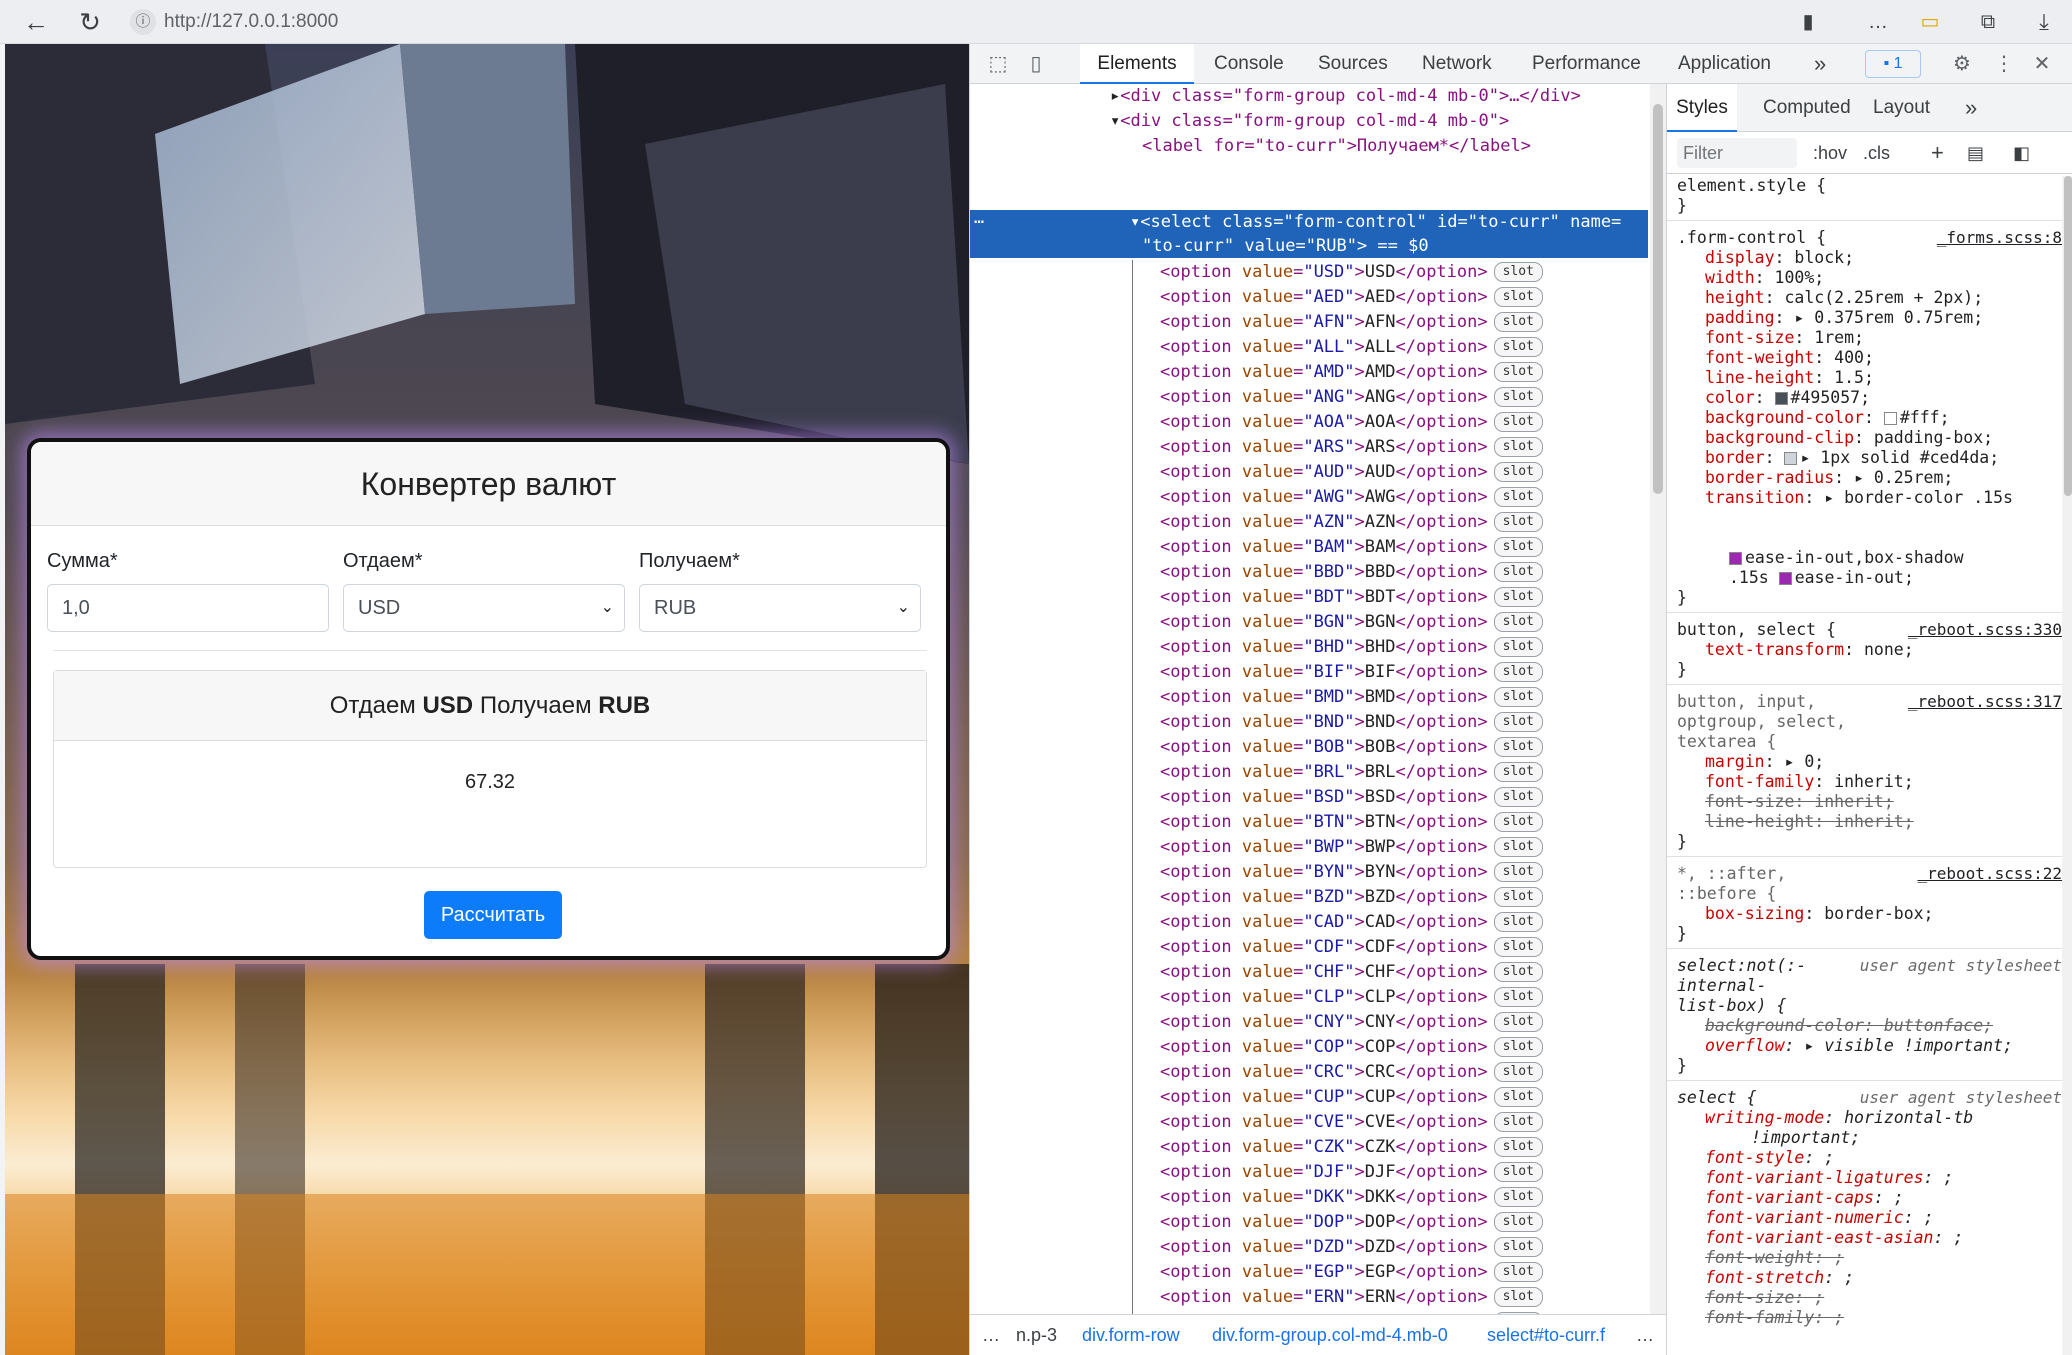 The image size is (2072, 1355). I want to click on style-prop: line-height: 1.5;, so click(1789, 378).